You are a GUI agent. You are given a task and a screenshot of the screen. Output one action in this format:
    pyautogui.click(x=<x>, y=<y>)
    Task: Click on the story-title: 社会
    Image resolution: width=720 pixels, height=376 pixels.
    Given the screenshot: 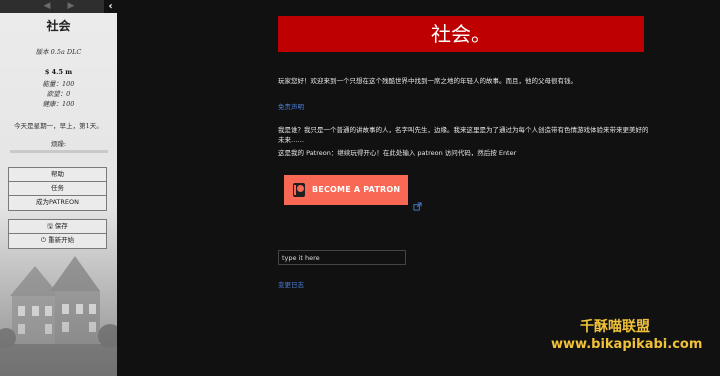 What is the action you would take?
    pyautogui.click(x=58, y=26)
    